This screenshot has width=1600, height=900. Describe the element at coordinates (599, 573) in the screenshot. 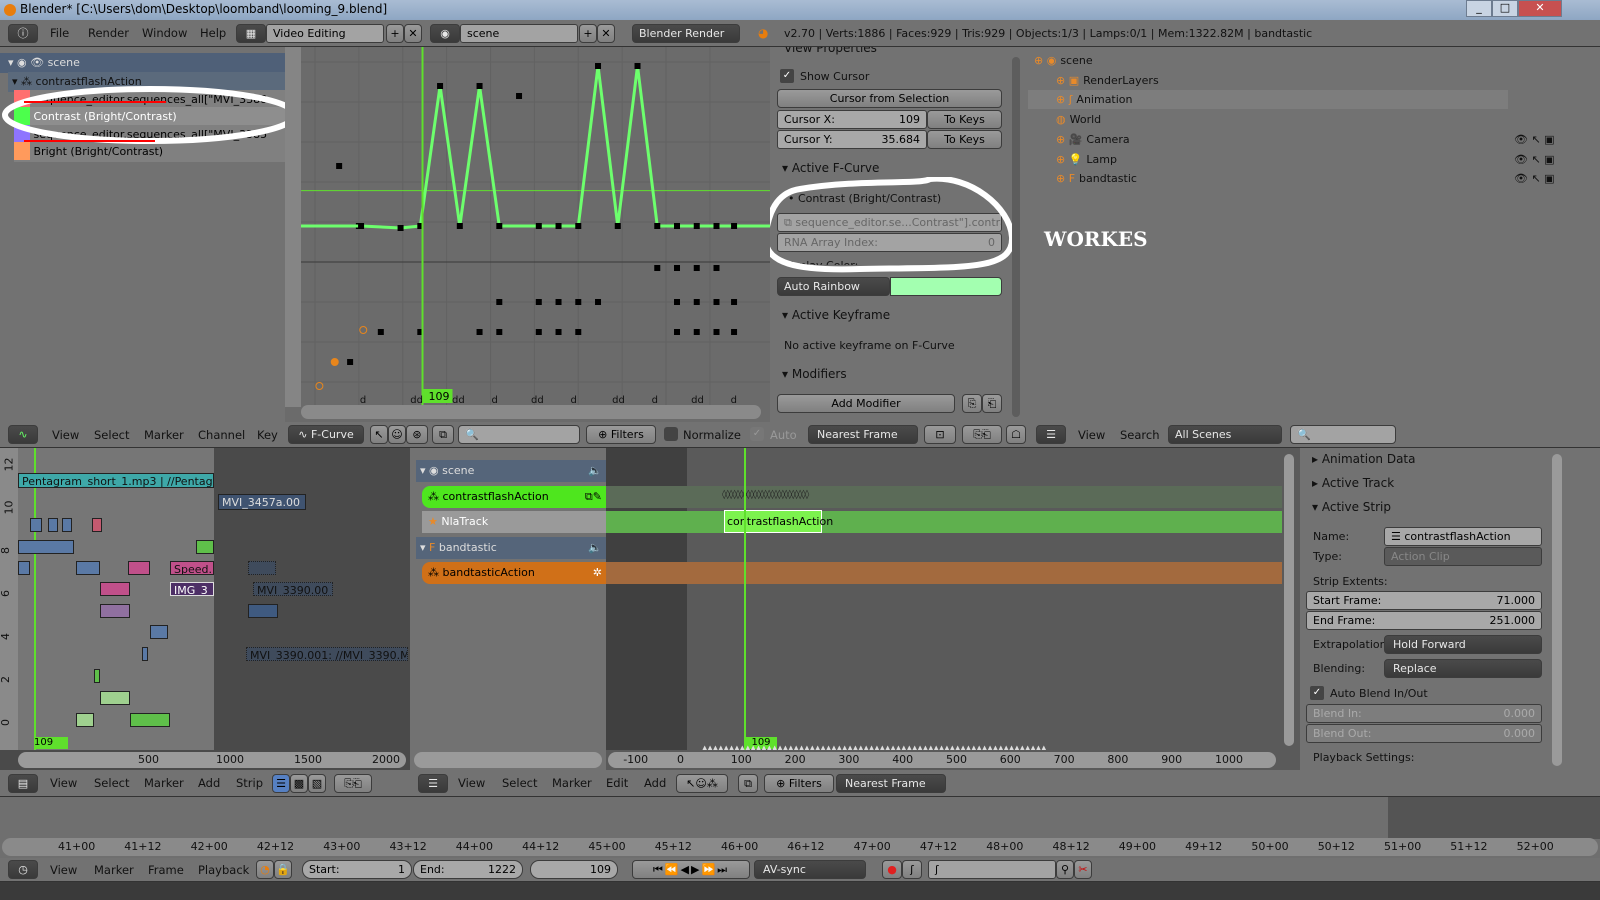

I see `push-down-action-icon: ✲` at that location.